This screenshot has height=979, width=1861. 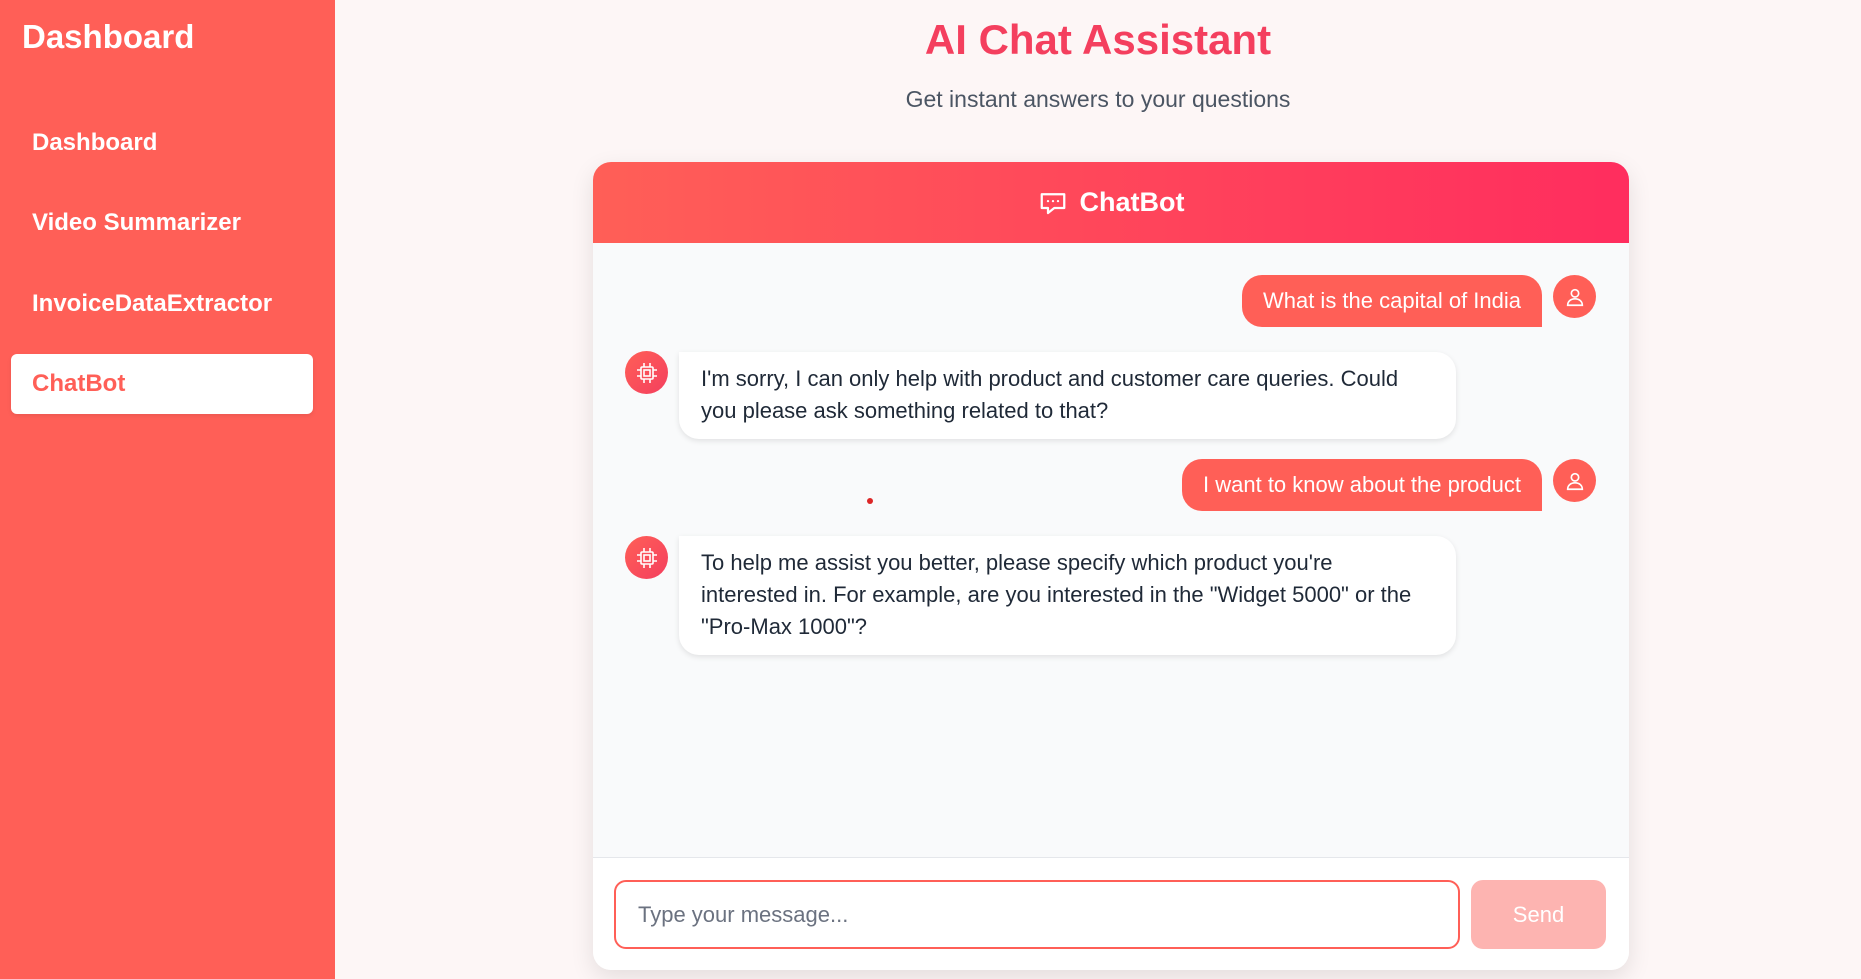 I want to click on sidebar-title: Dashboard, so click(x=108, y=36).